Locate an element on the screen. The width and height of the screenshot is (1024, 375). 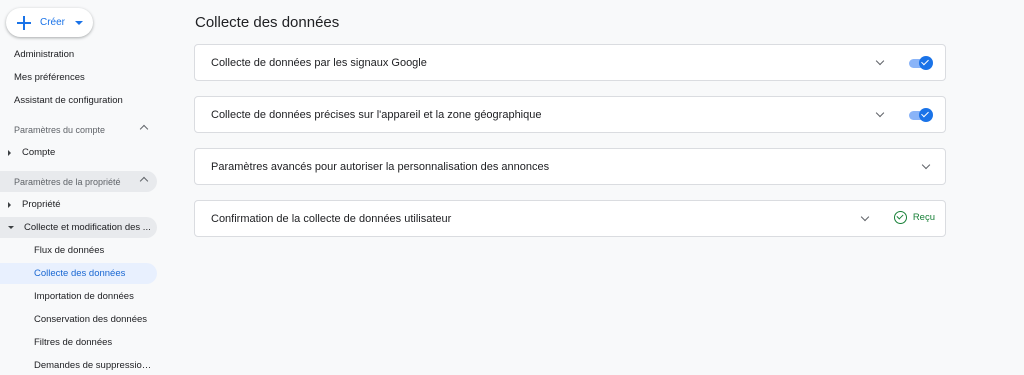
sidebar-subitem-data-retention: Conservation des données is located at coordinates (78, 319).